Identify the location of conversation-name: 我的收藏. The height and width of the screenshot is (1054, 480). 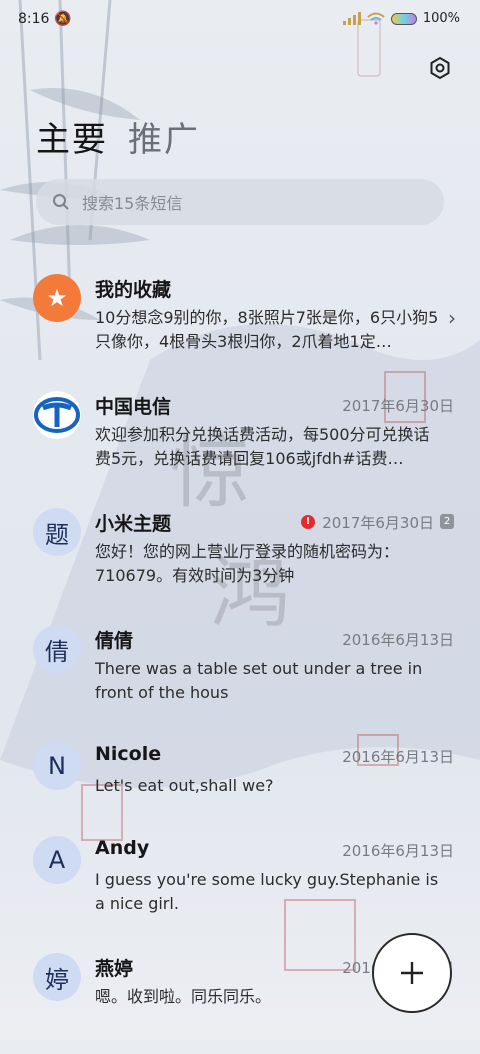
(133, 290).